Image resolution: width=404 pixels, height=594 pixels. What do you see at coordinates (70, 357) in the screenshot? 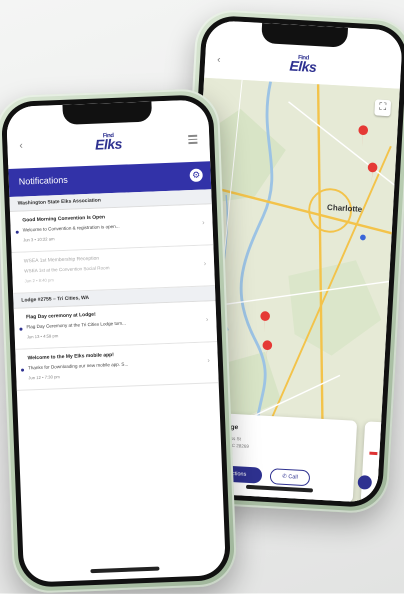
I see `notification-title: Welcome to the My Elks mobile app!` at bounding box center [70, 357].